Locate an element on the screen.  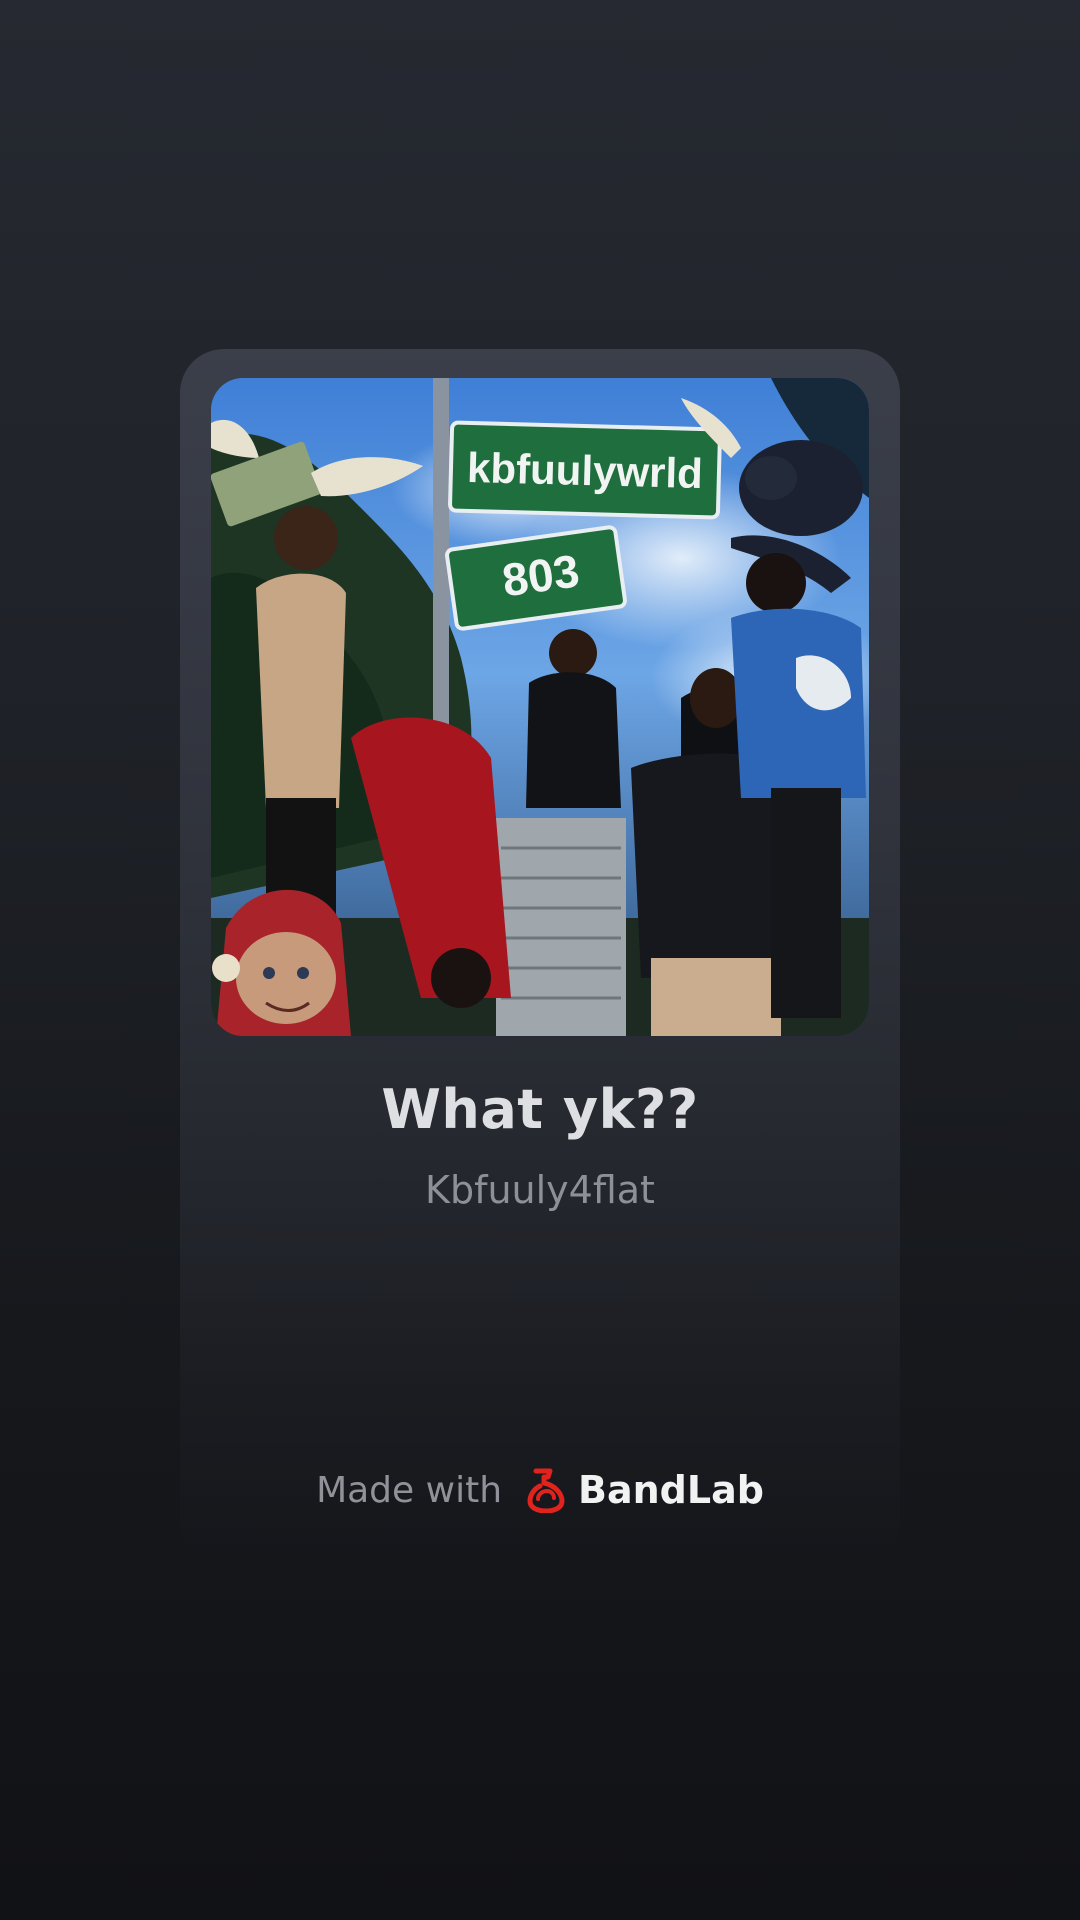
artist-name: Kbfuuly4flat is located at coordinates (540, 1190).